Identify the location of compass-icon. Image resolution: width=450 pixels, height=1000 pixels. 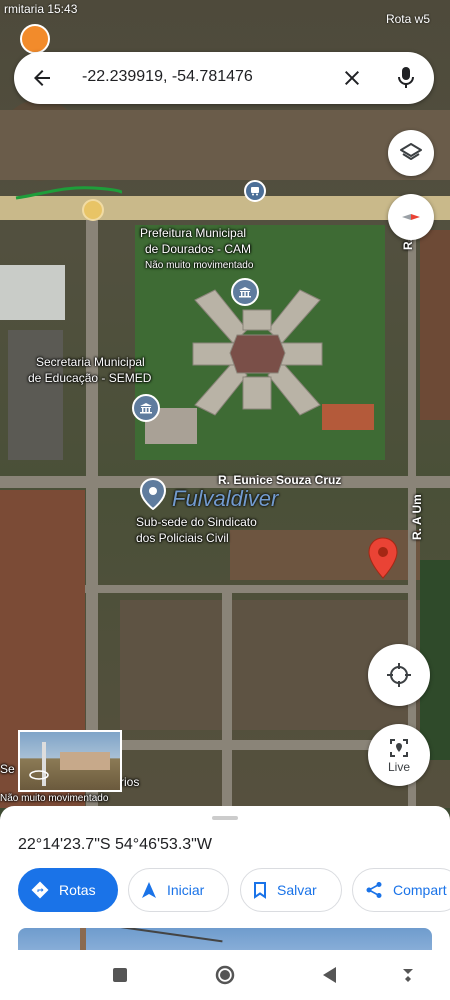
(411, 217).